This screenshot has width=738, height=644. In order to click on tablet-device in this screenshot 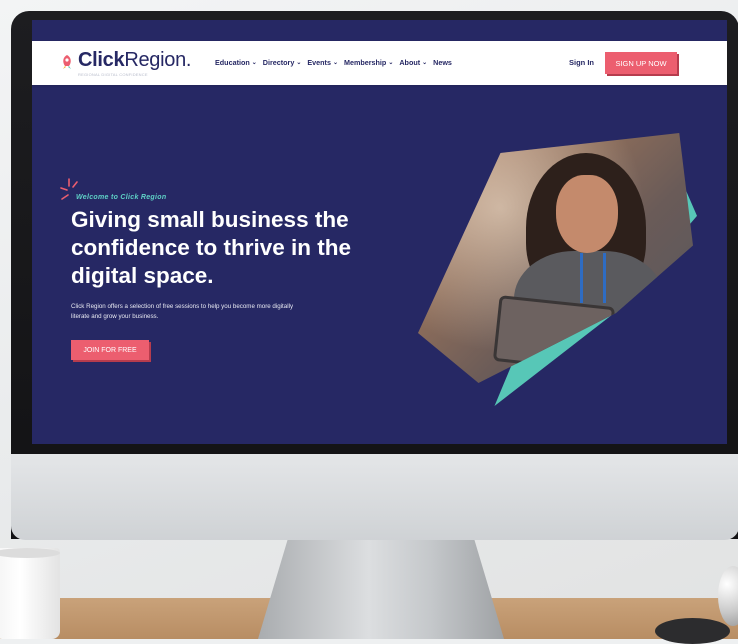, I will do `click(554, 334)`.